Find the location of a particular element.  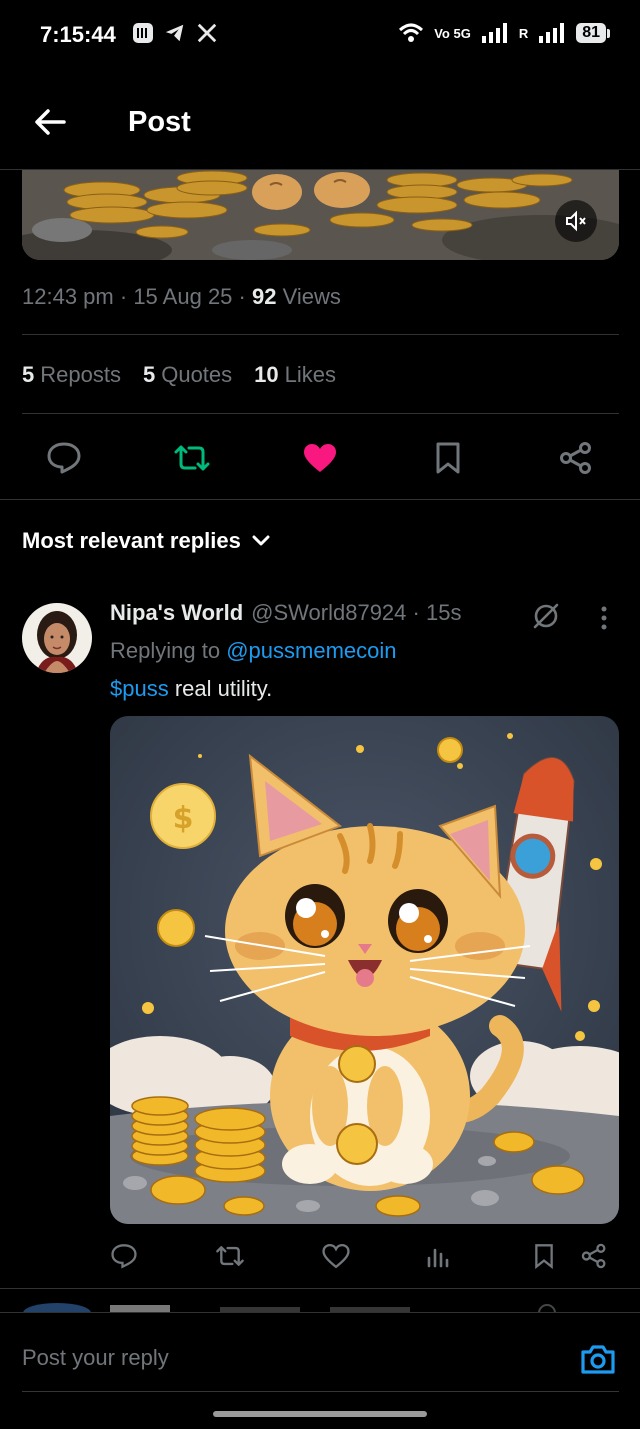

replies-sort-label: Most relevant replies is located at coordinates (131, 540).